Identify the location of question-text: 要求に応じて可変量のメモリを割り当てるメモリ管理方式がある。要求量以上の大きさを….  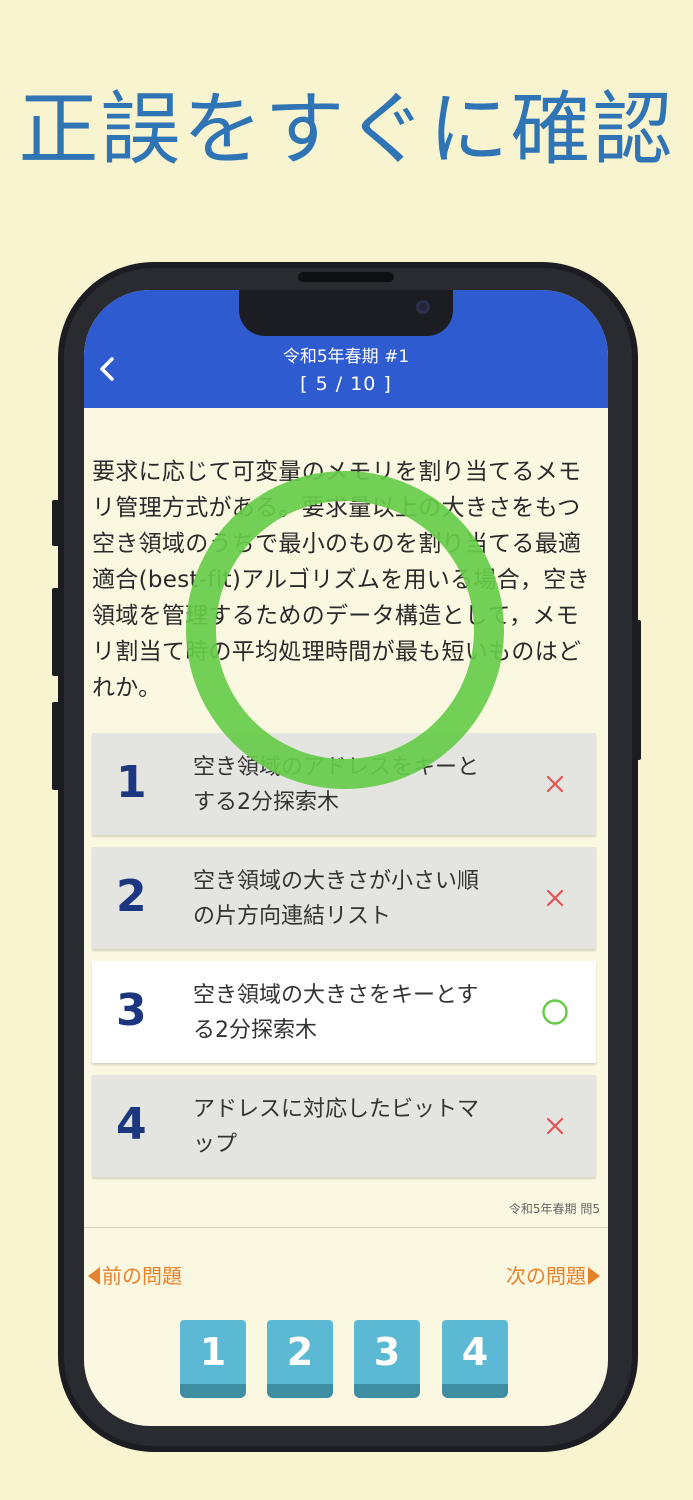
(341, 580).